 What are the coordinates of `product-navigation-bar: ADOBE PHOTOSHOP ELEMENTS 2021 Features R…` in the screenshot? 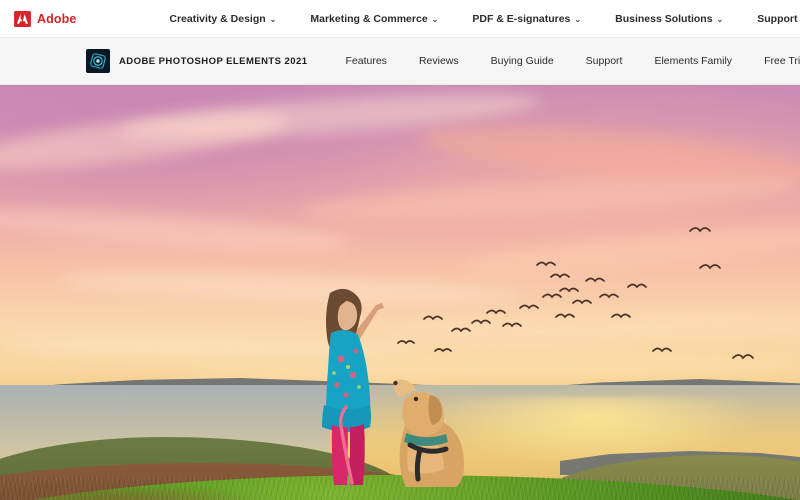 It's located at (400, 61).